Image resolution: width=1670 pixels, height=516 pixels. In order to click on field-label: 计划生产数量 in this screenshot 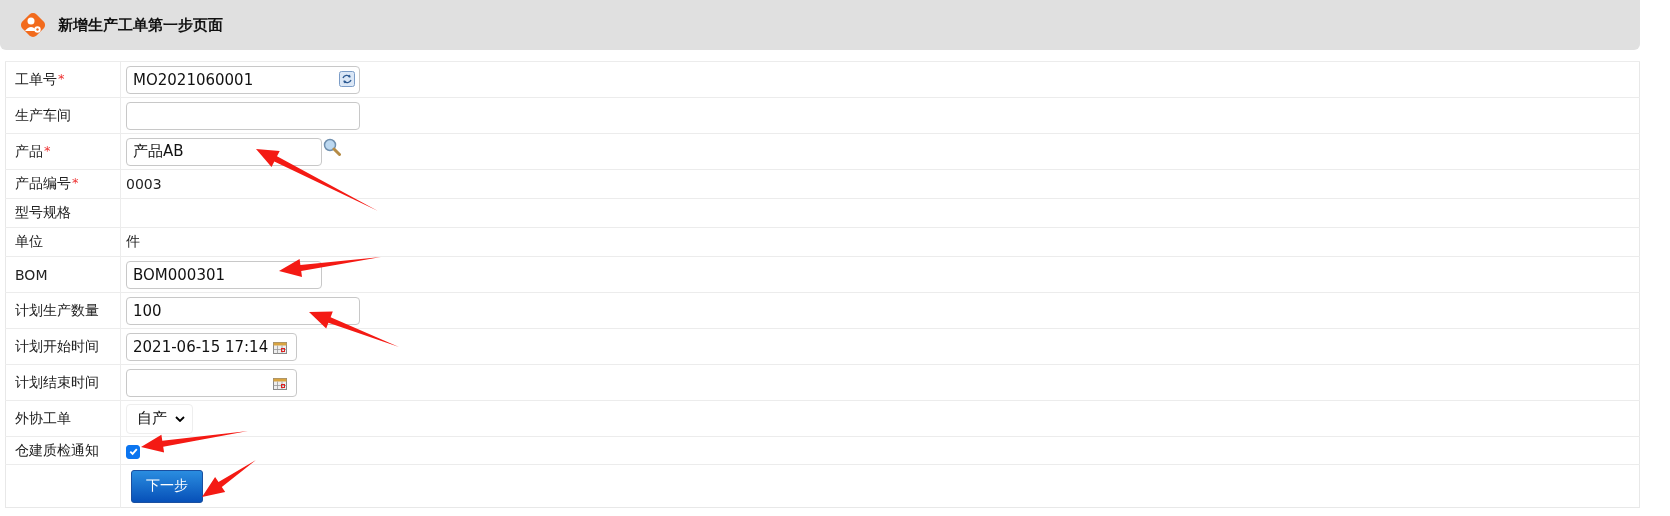, I will do `click(57, 309)`.